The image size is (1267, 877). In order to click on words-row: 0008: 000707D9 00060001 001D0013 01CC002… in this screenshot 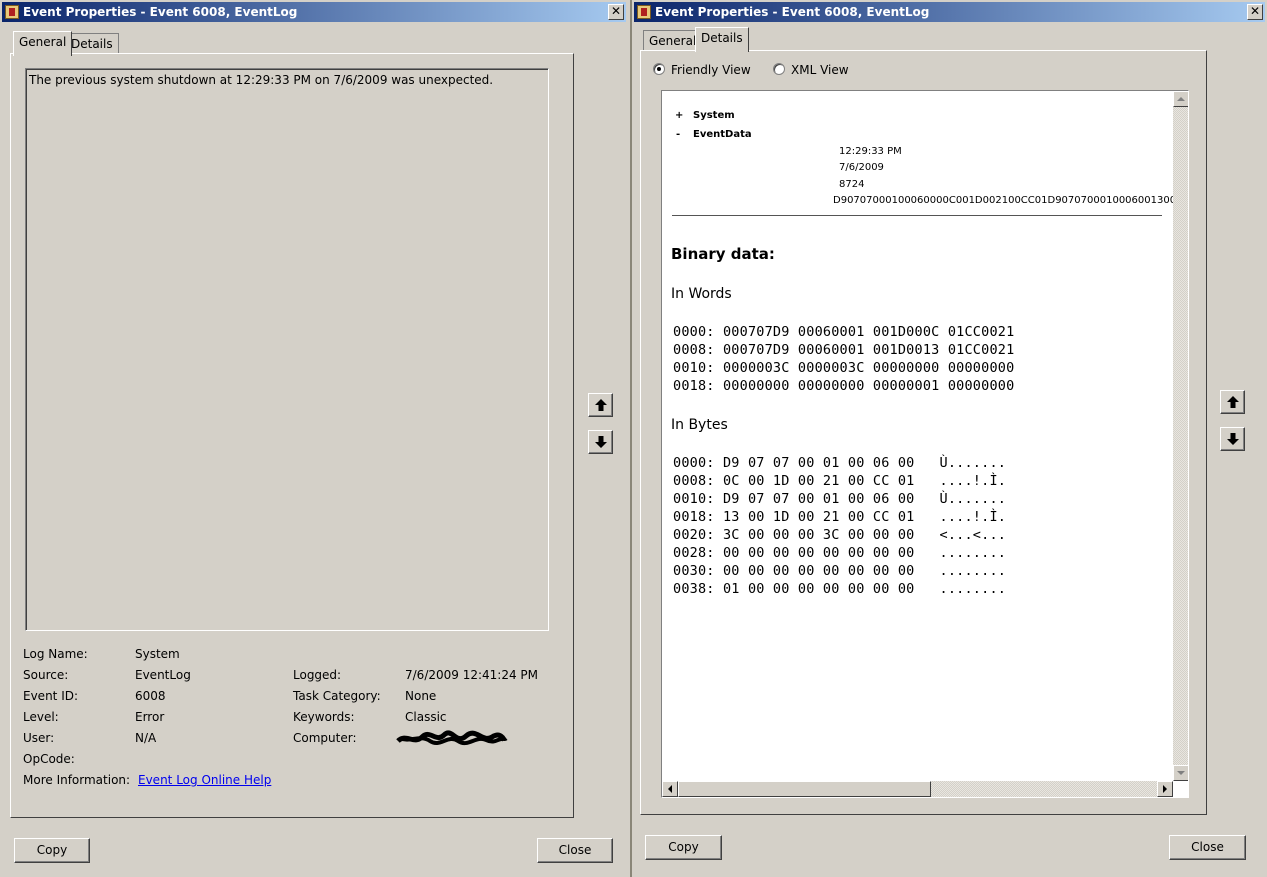, I will do `click(844, 350)`.